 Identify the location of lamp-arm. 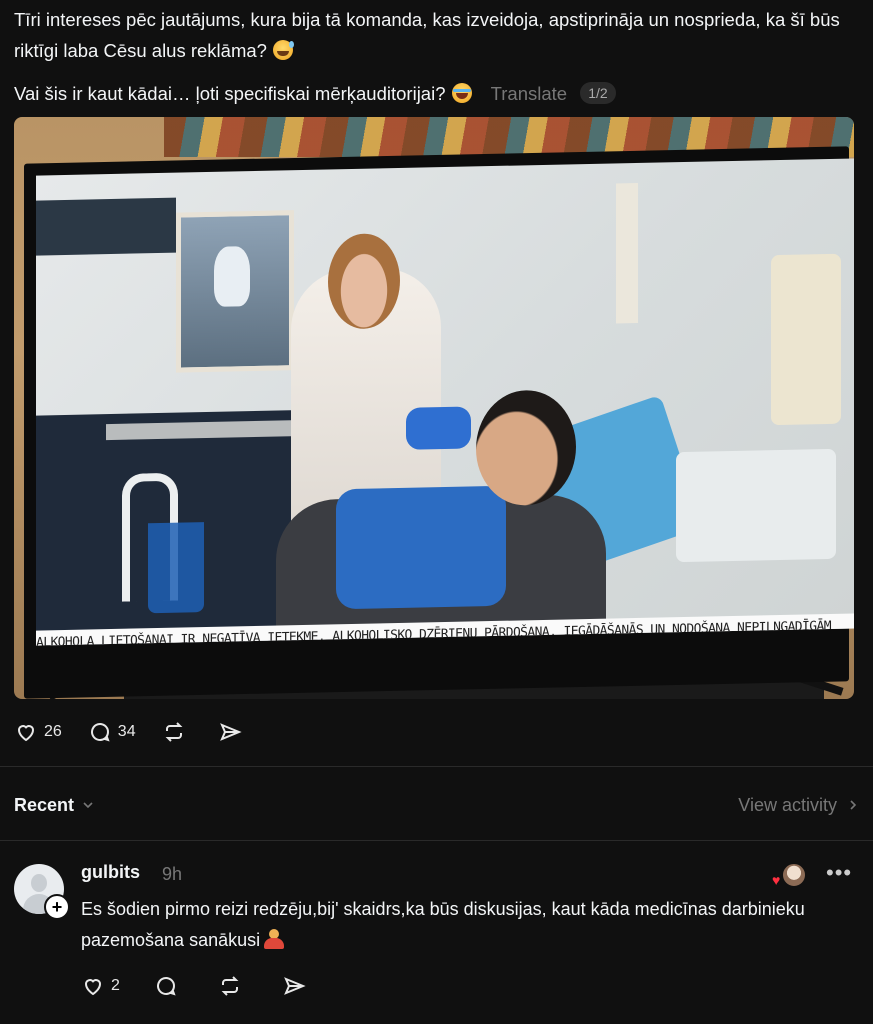
(627, 253).